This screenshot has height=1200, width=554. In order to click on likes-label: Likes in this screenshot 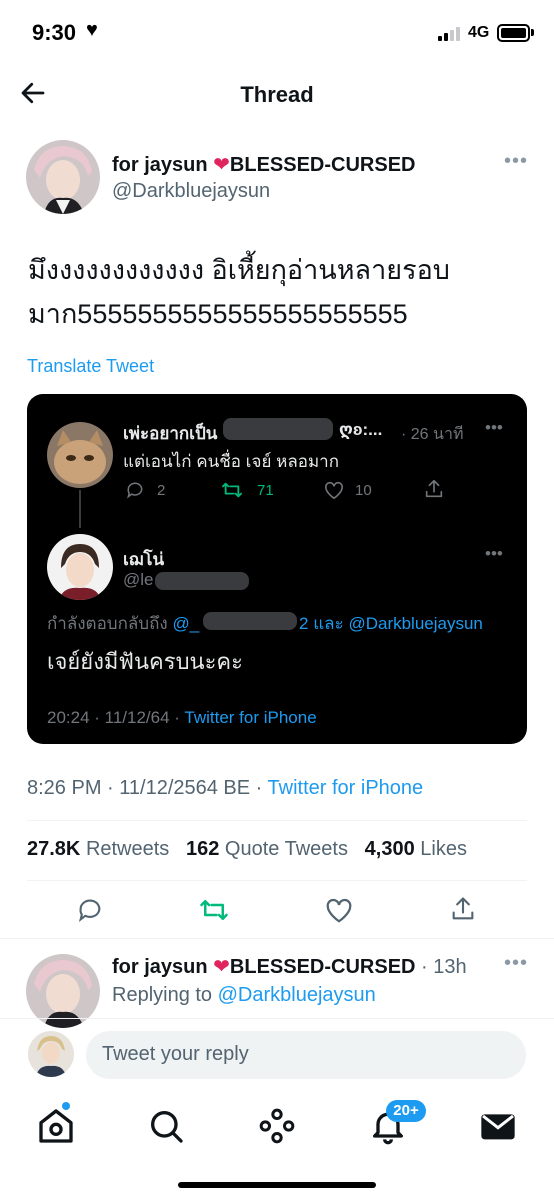, I will do `click(443, 849)`.